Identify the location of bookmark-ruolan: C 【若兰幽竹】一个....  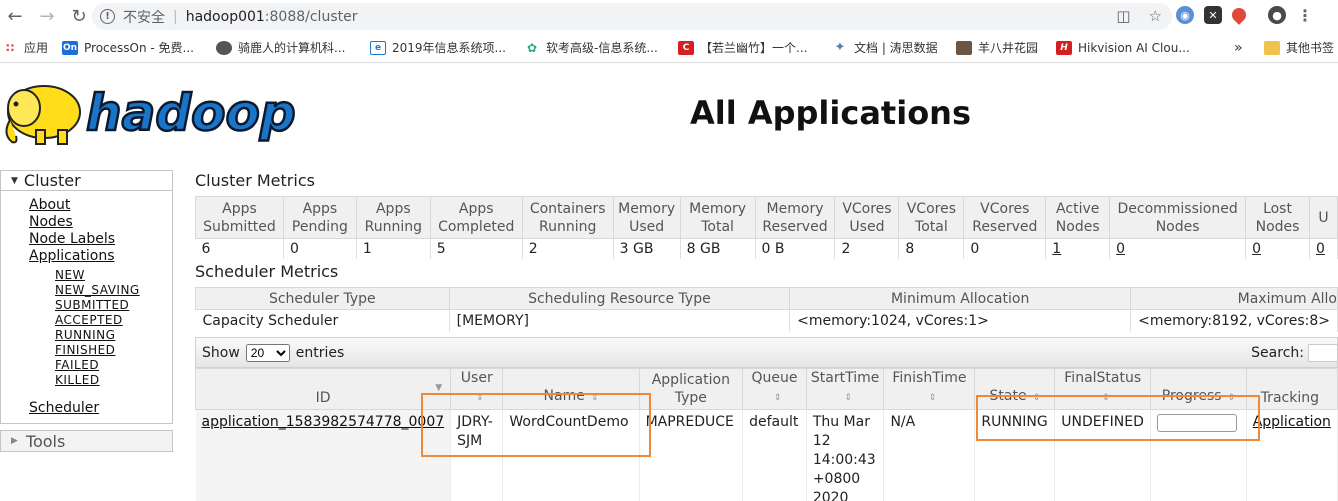
(742, 47).